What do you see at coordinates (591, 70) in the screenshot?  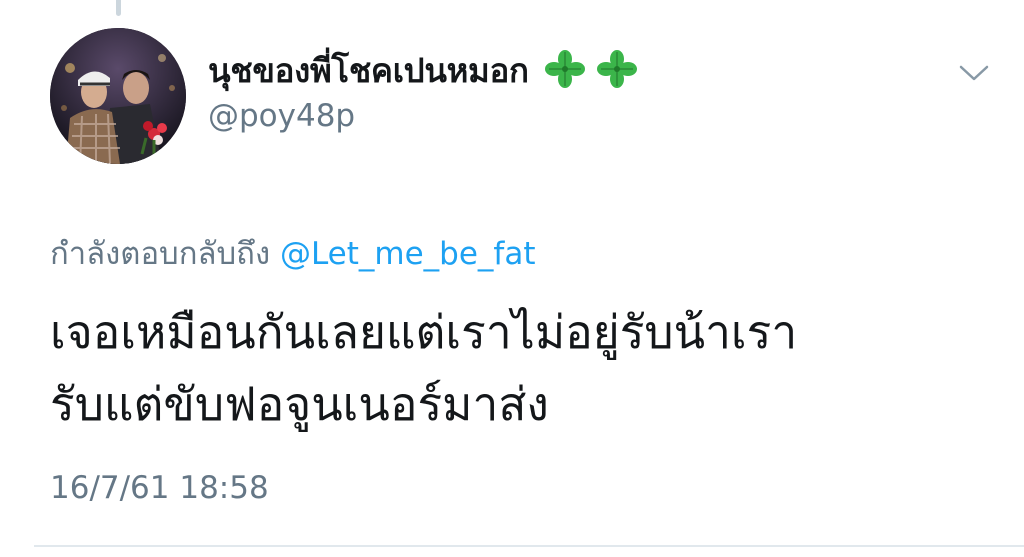 I see `name-emoji-group` at bounding box center [591, 70].